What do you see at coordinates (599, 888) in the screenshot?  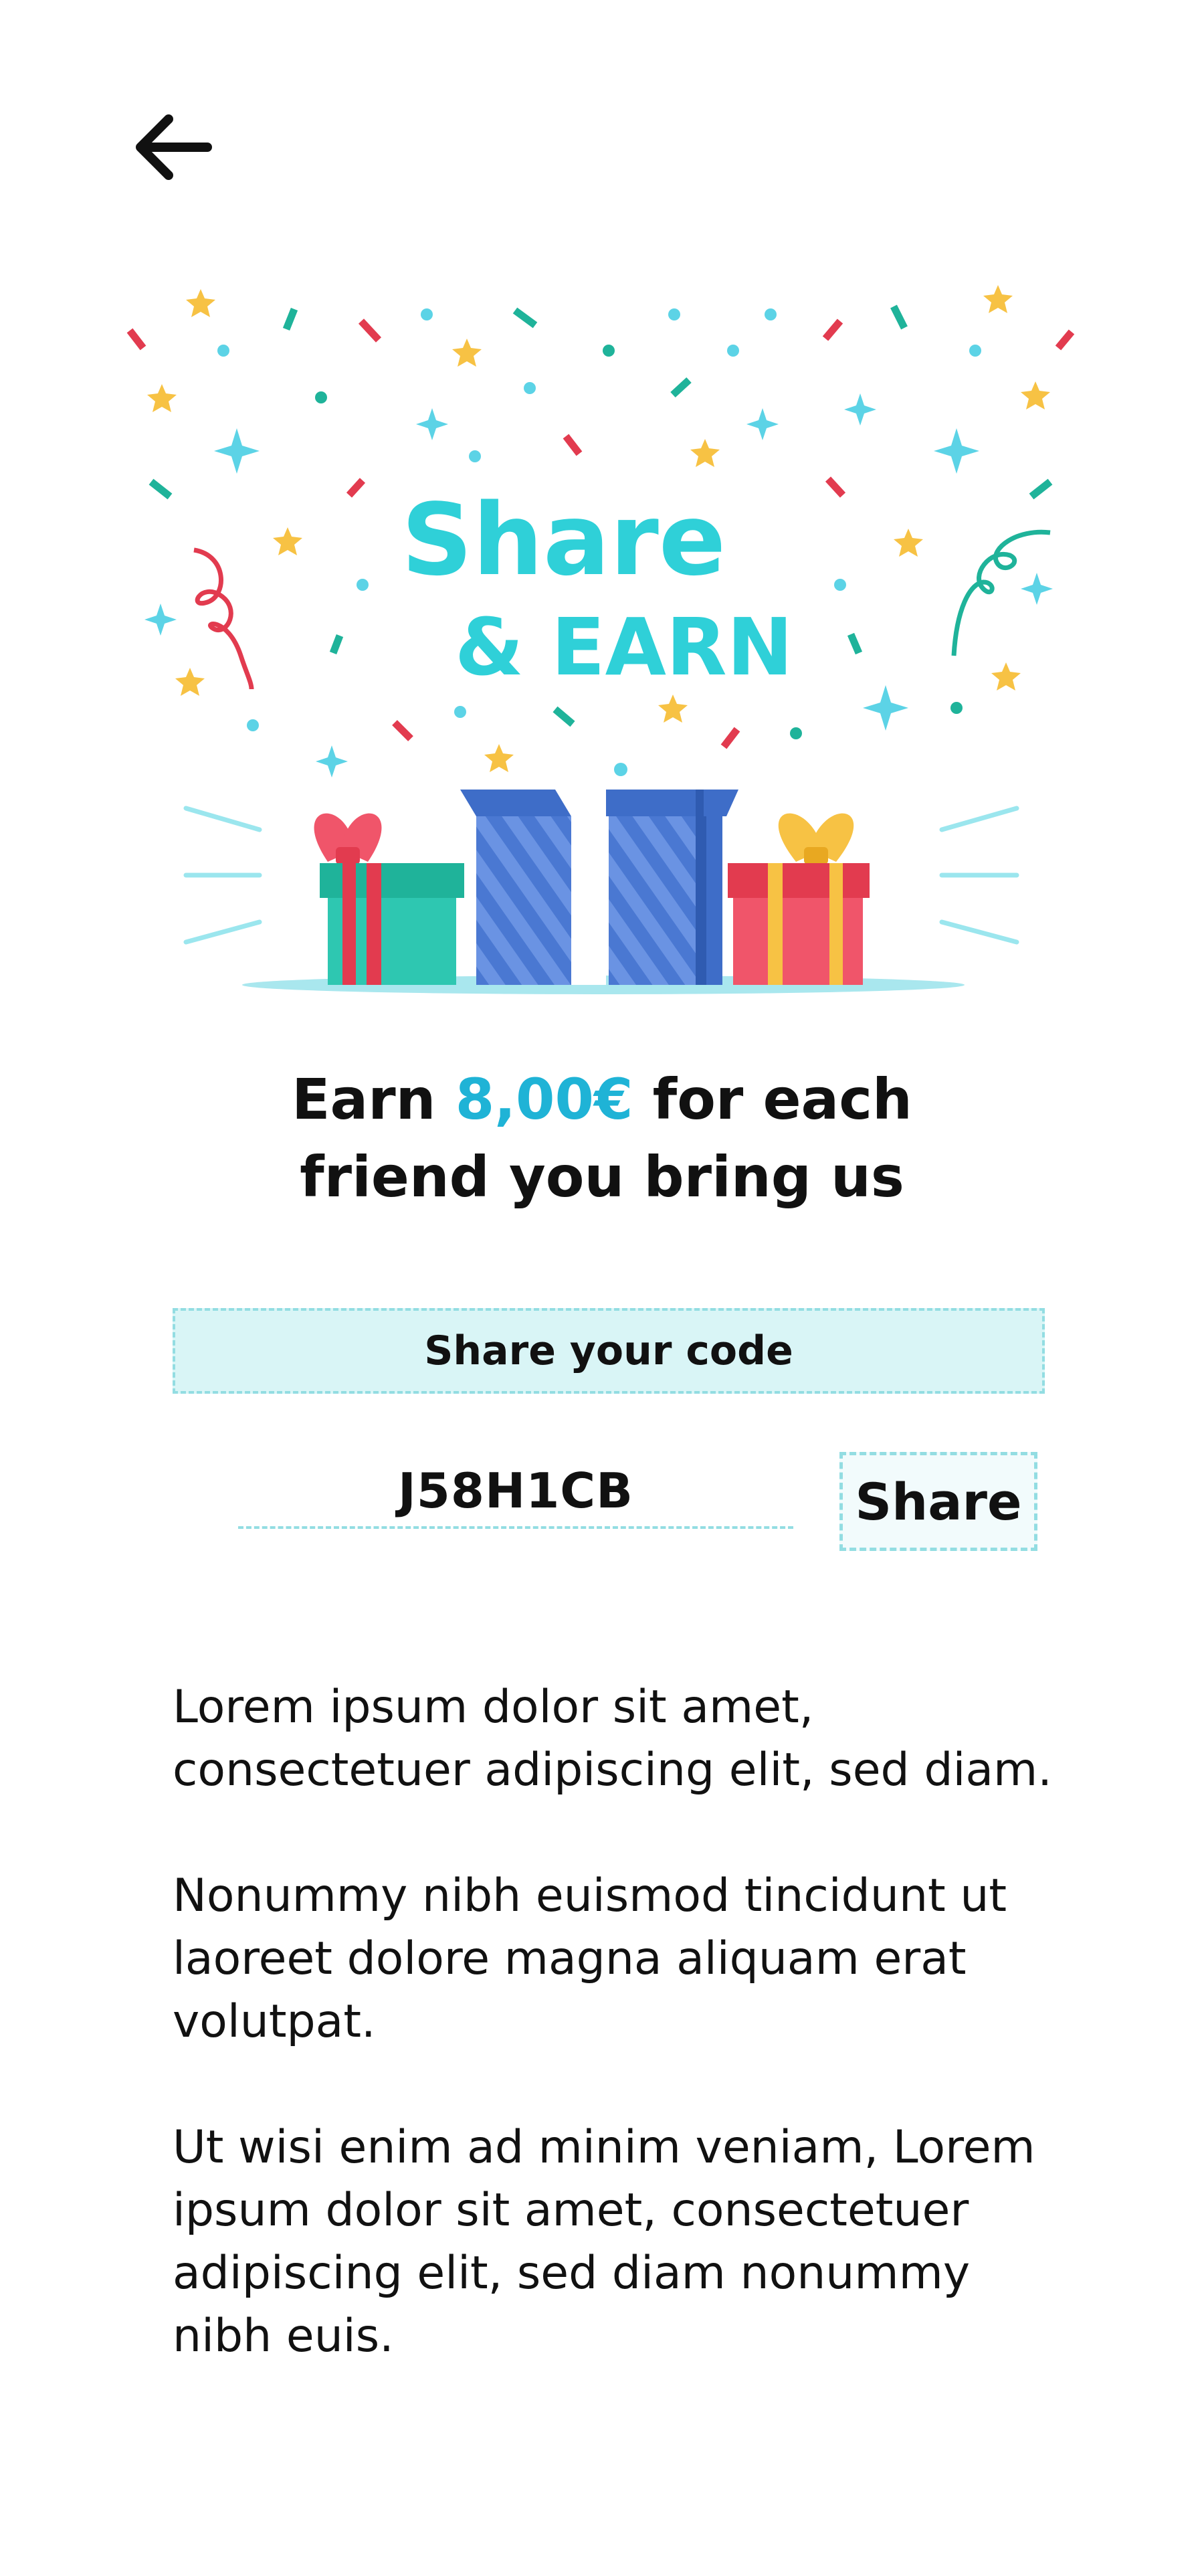 I see `gift-blue` at bounding box center [599, 888].